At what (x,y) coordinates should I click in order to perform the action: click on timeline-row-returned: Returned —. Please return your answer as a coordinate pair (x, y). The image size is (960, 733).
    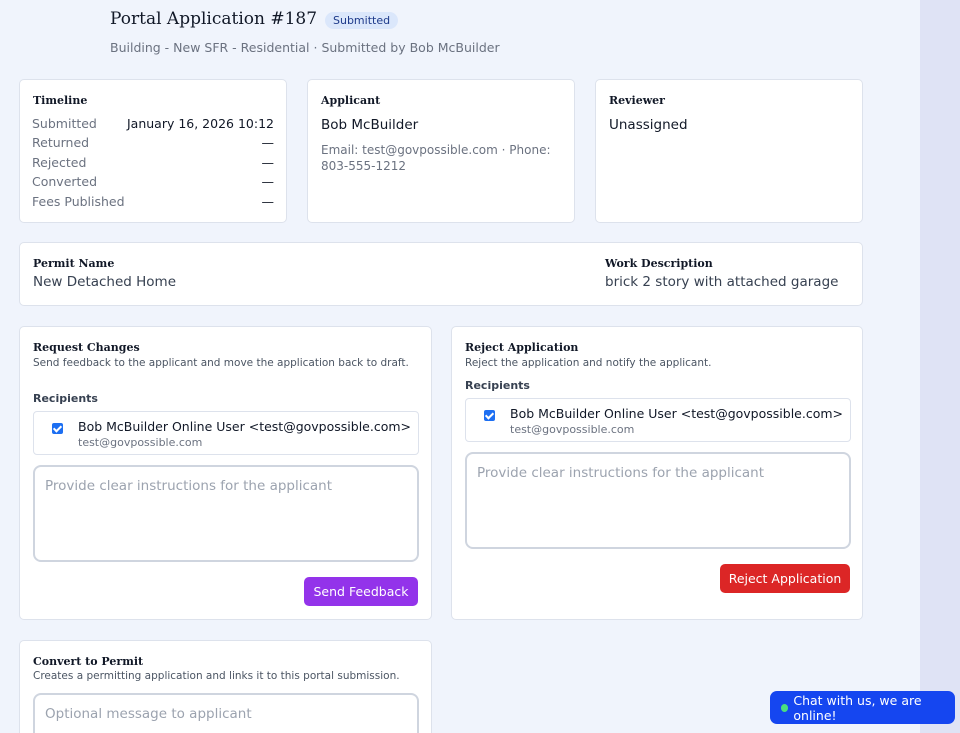
    Looking at the image, I should click on (153, 142).